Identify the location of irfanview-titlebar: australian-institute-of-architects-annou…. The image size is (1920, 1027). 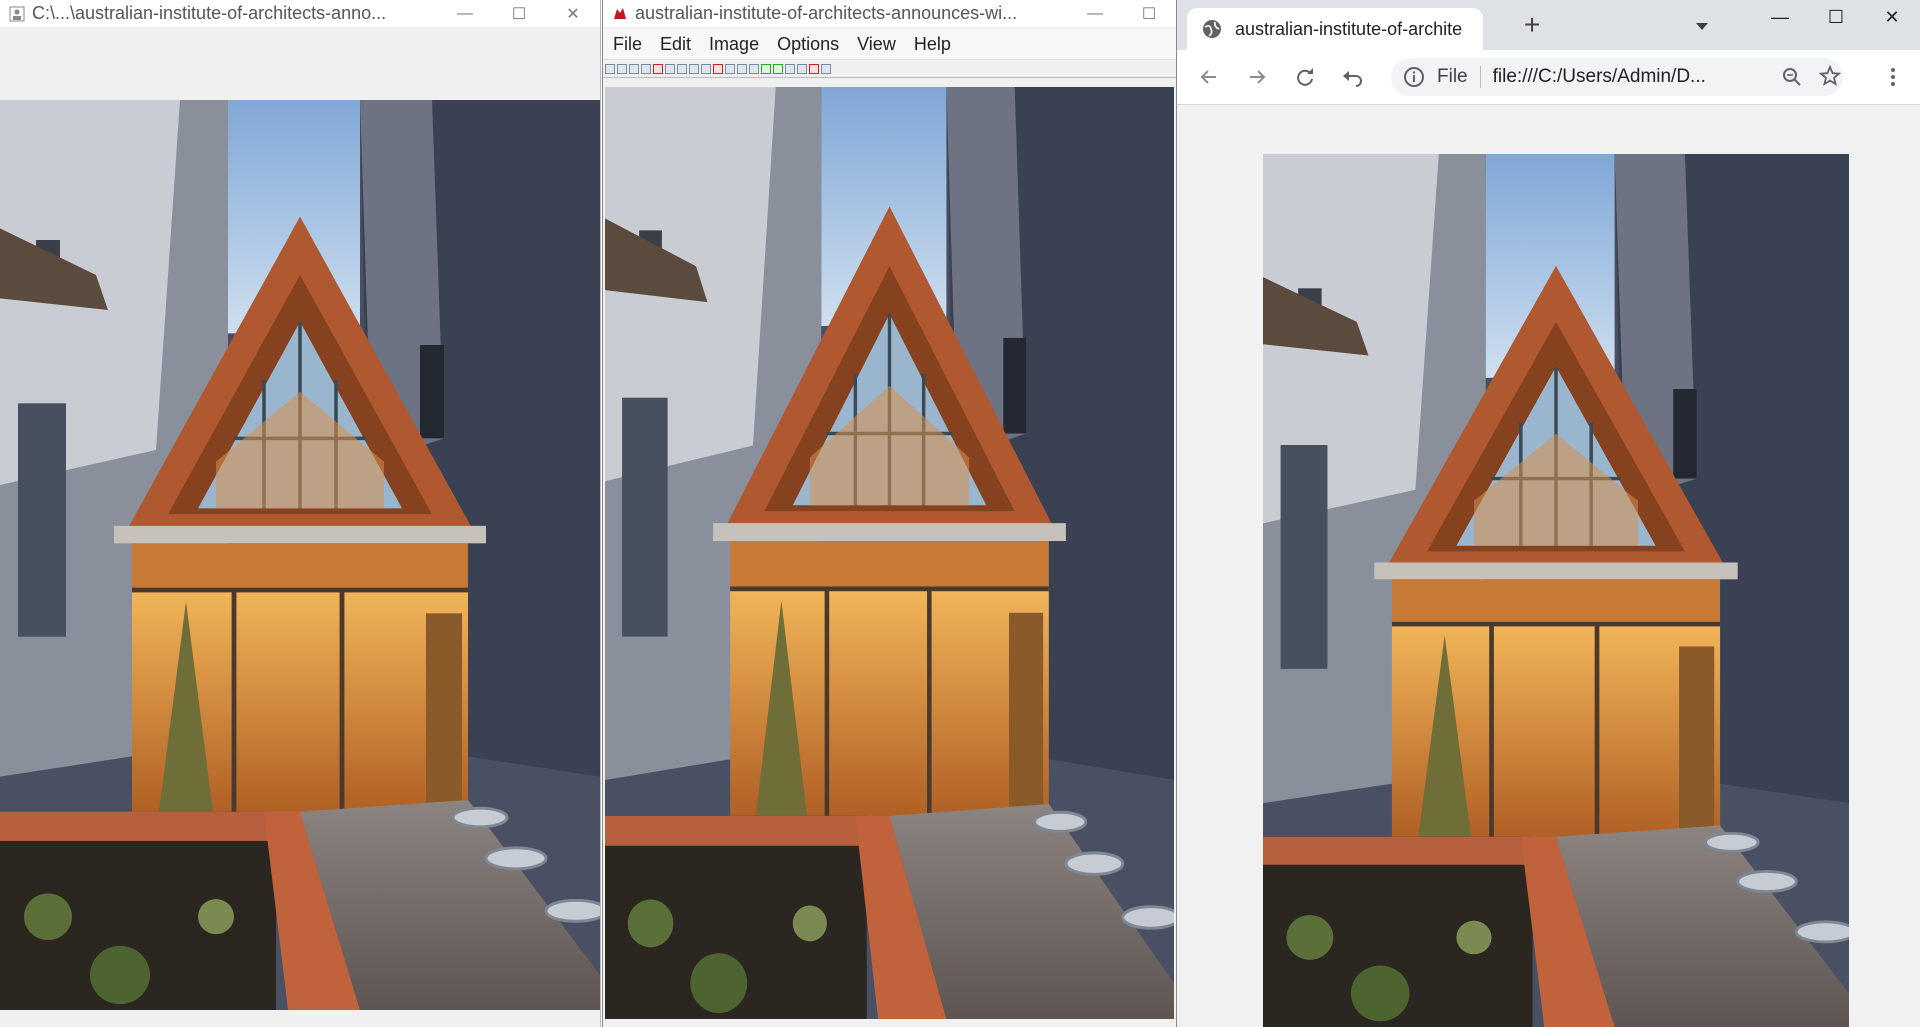
(889, 13).